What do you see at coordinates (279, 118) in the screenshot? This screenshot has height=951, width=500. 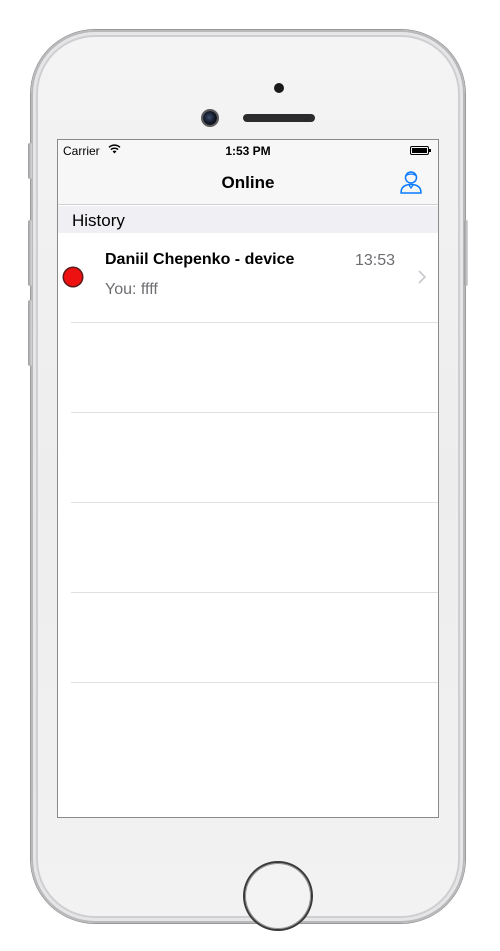 I see `earpiece-speaker` at bounding box center [279, 118].